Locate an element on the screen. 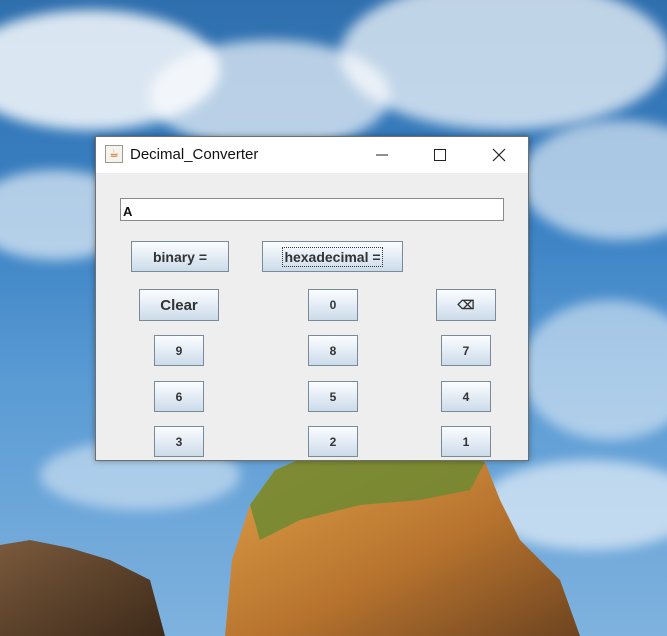  digit-8-button: 8 is located at coordinates (333, 350).